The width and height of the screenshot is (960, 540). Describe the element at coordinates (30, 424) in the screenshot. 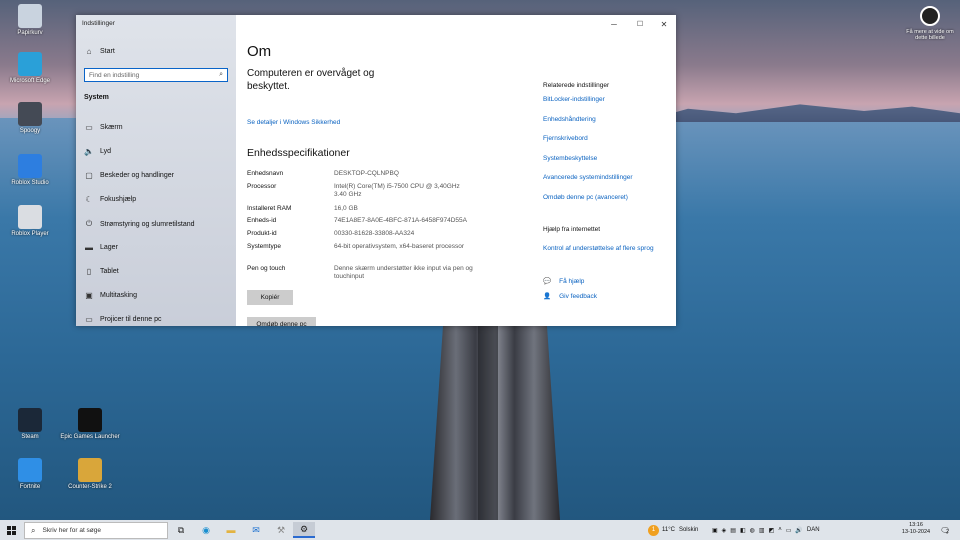

I see `desktop-shortcut: Steam` at that location.